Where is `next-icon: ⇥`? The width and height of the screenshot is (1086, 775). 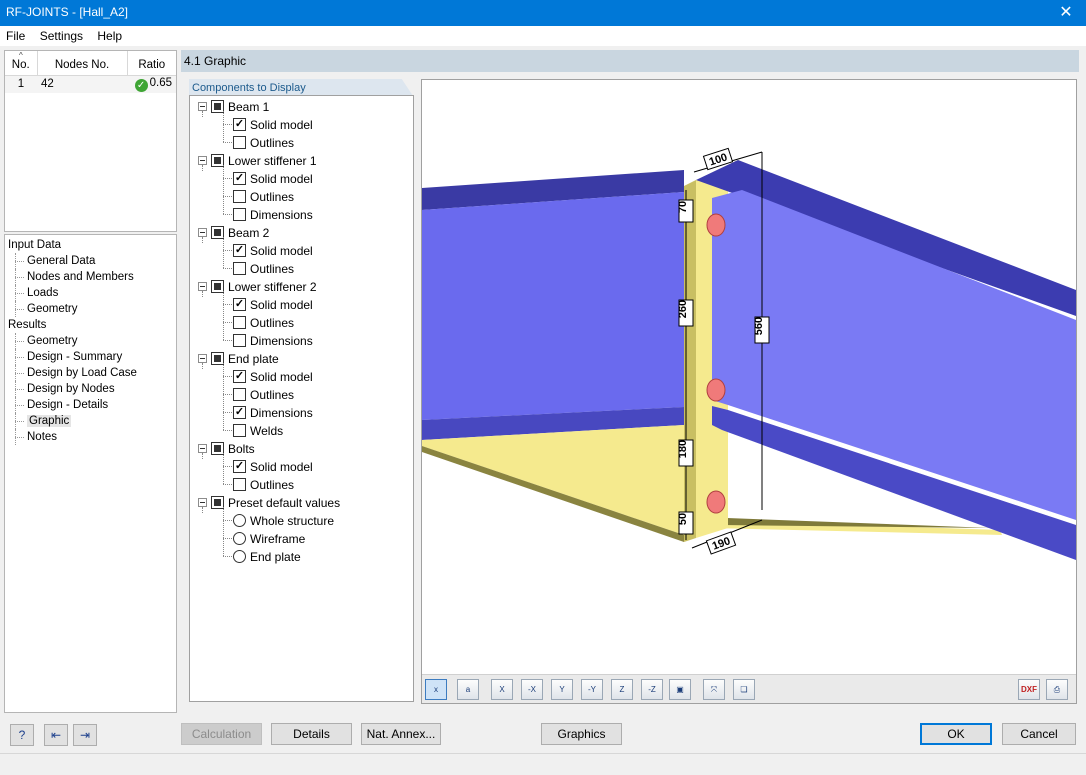
next-icon: ⇥ is located at coordinates (85, 735).